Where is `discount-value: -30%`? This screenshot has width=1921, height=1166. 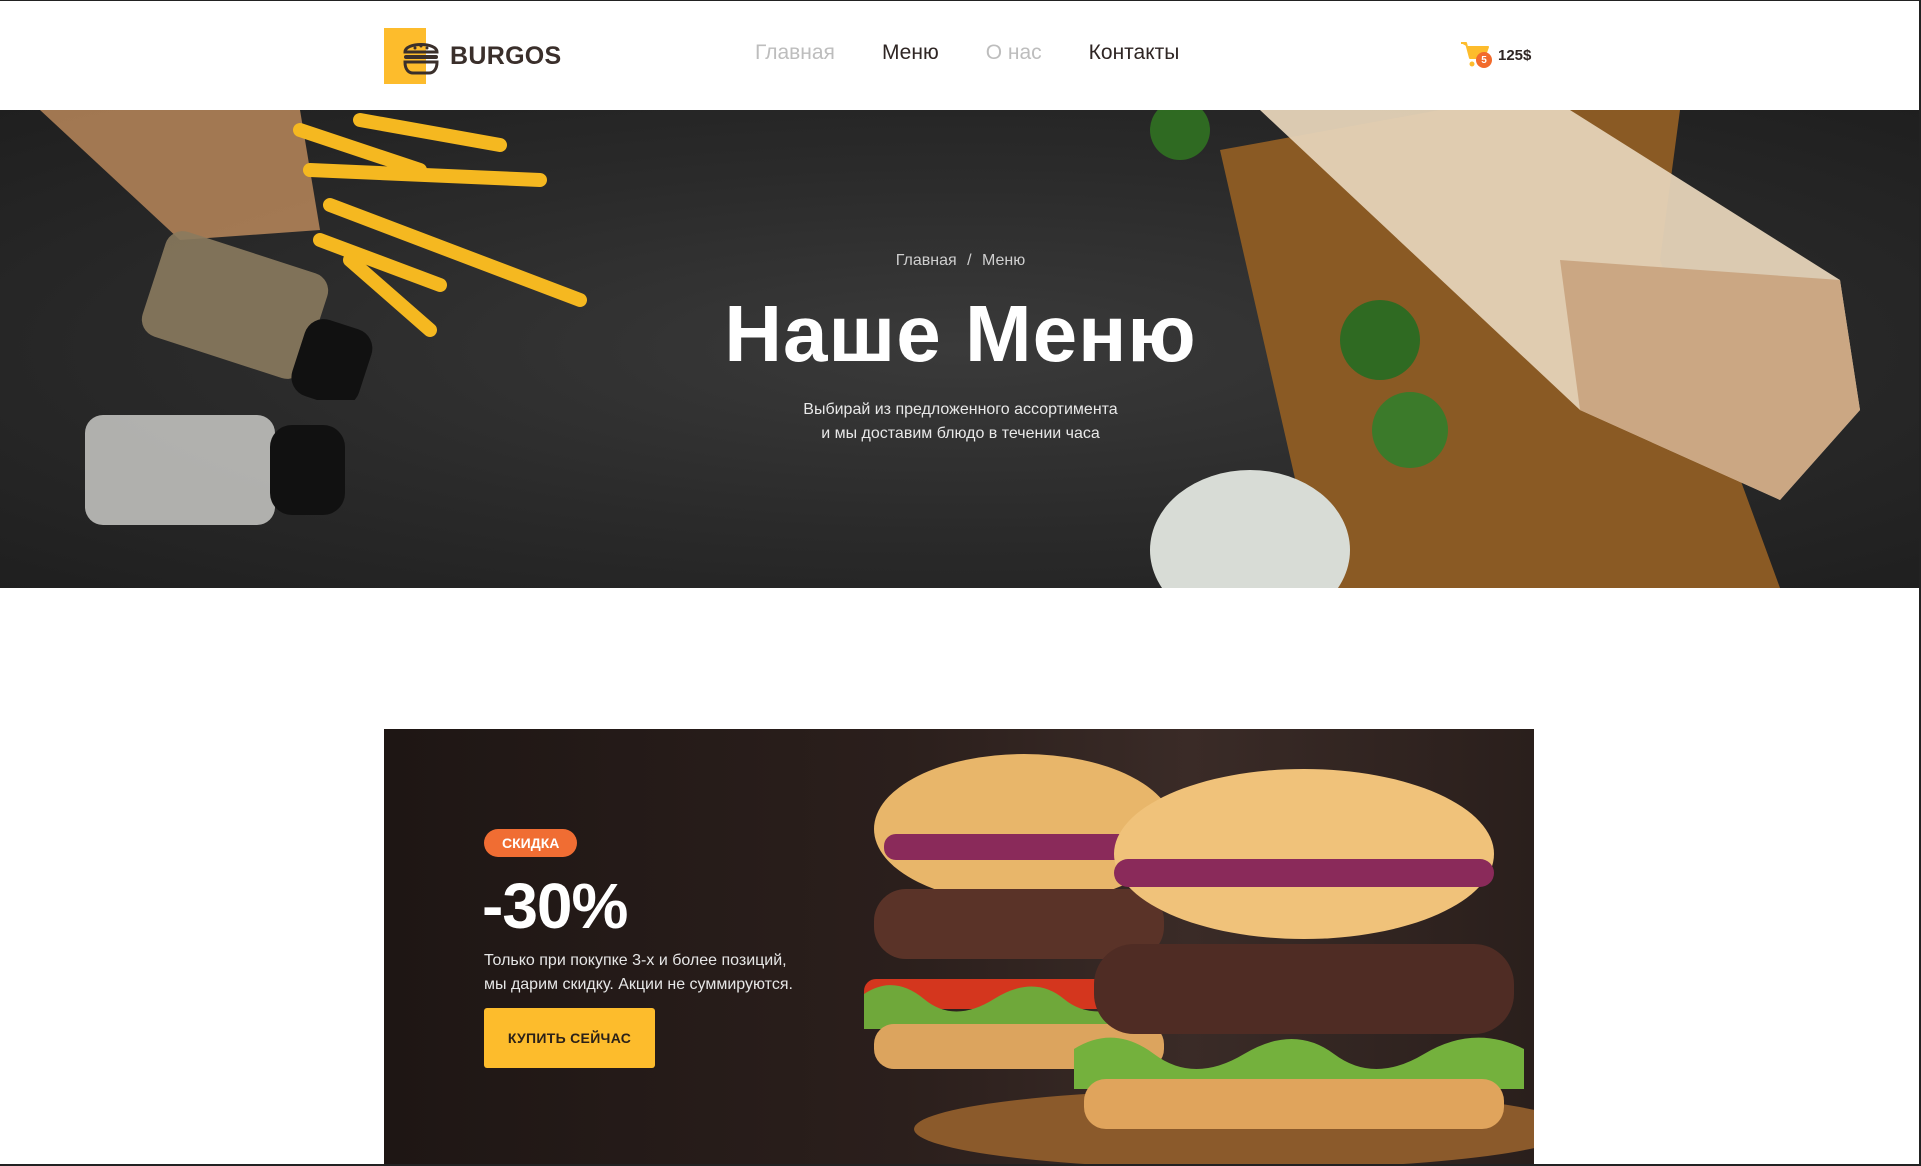 discount-value: -30% is located at coordinates (555, 906).